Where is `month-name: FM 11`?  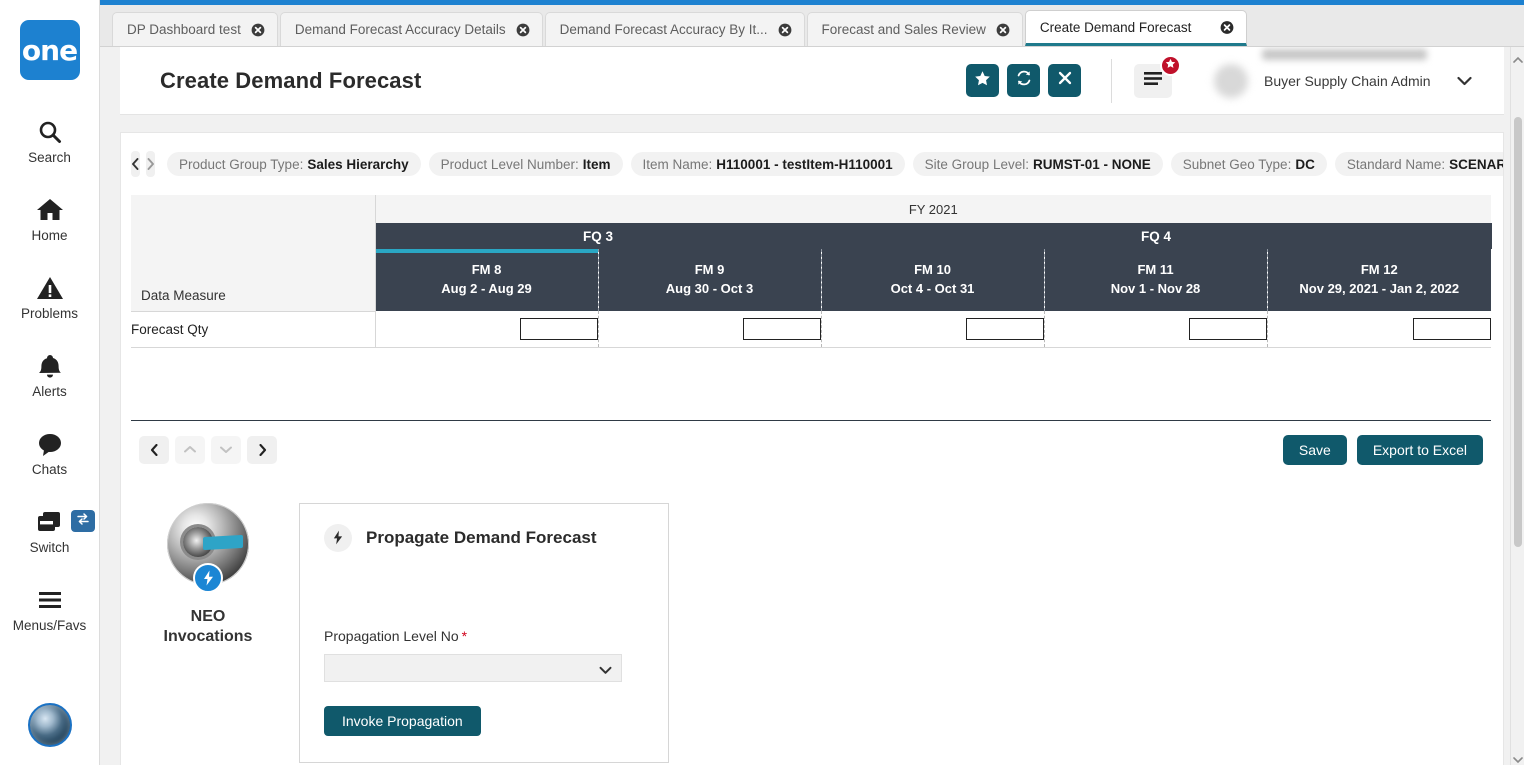
month-name: FM 11 is located at coordinates (1155, 270).